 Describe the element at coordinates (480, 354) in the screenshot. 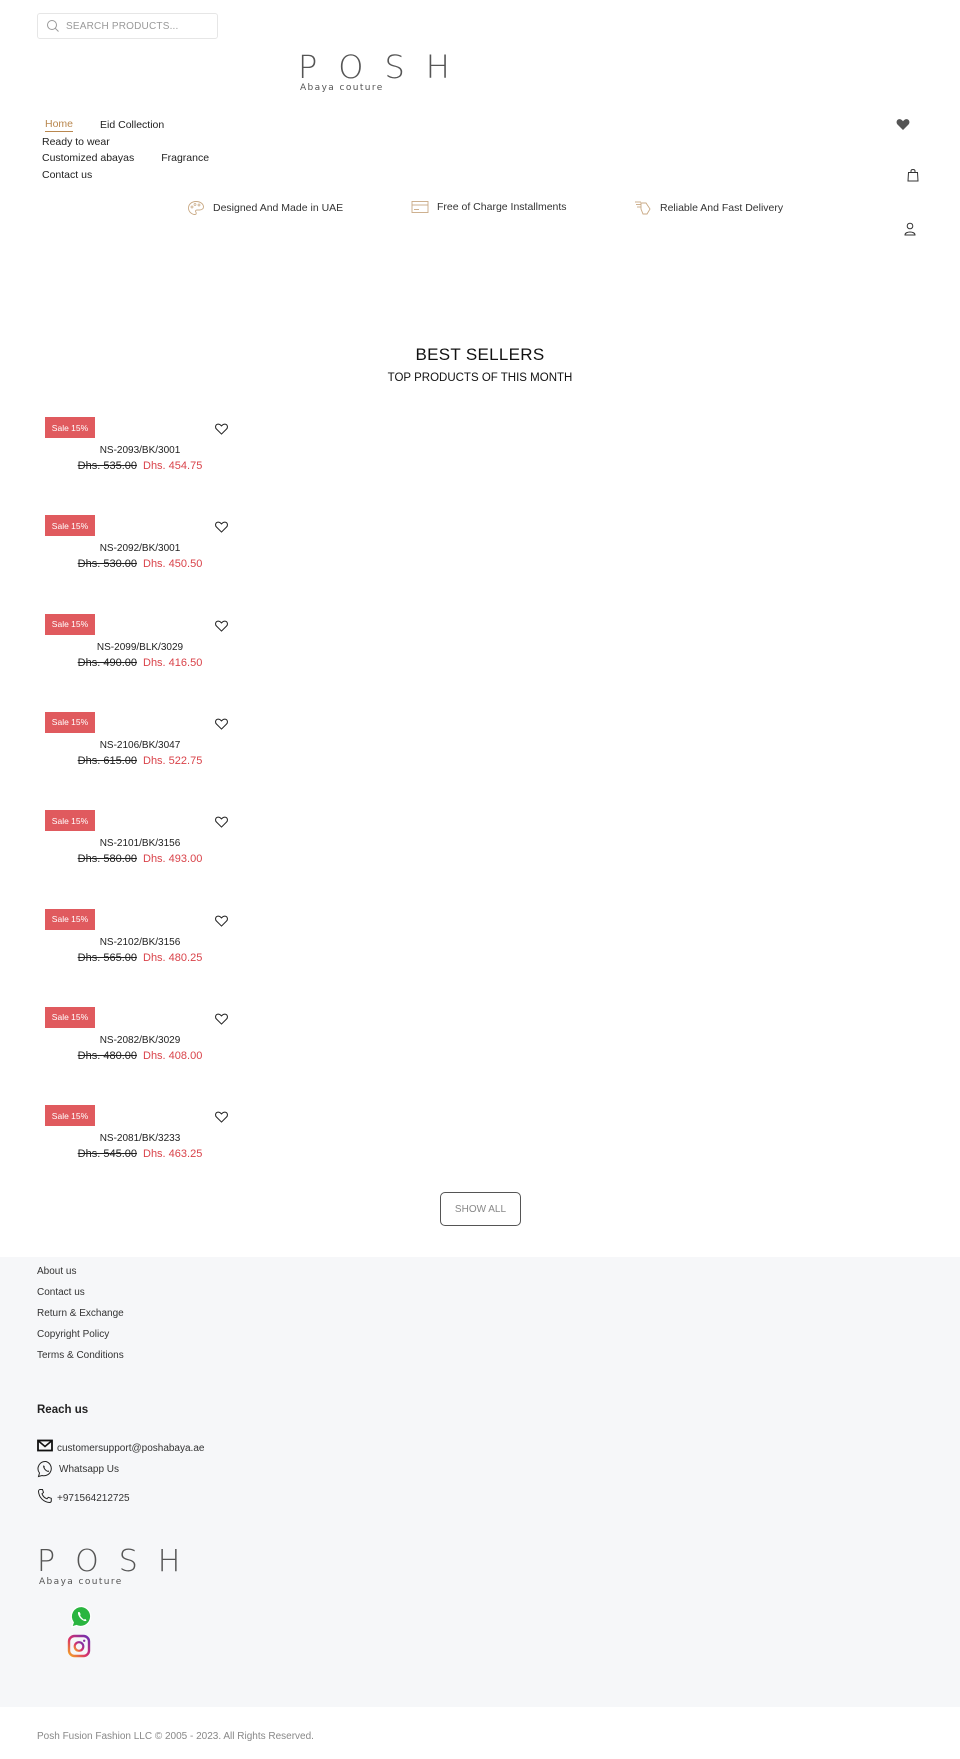

I see `section-title: BEST SELLERS` at that location.